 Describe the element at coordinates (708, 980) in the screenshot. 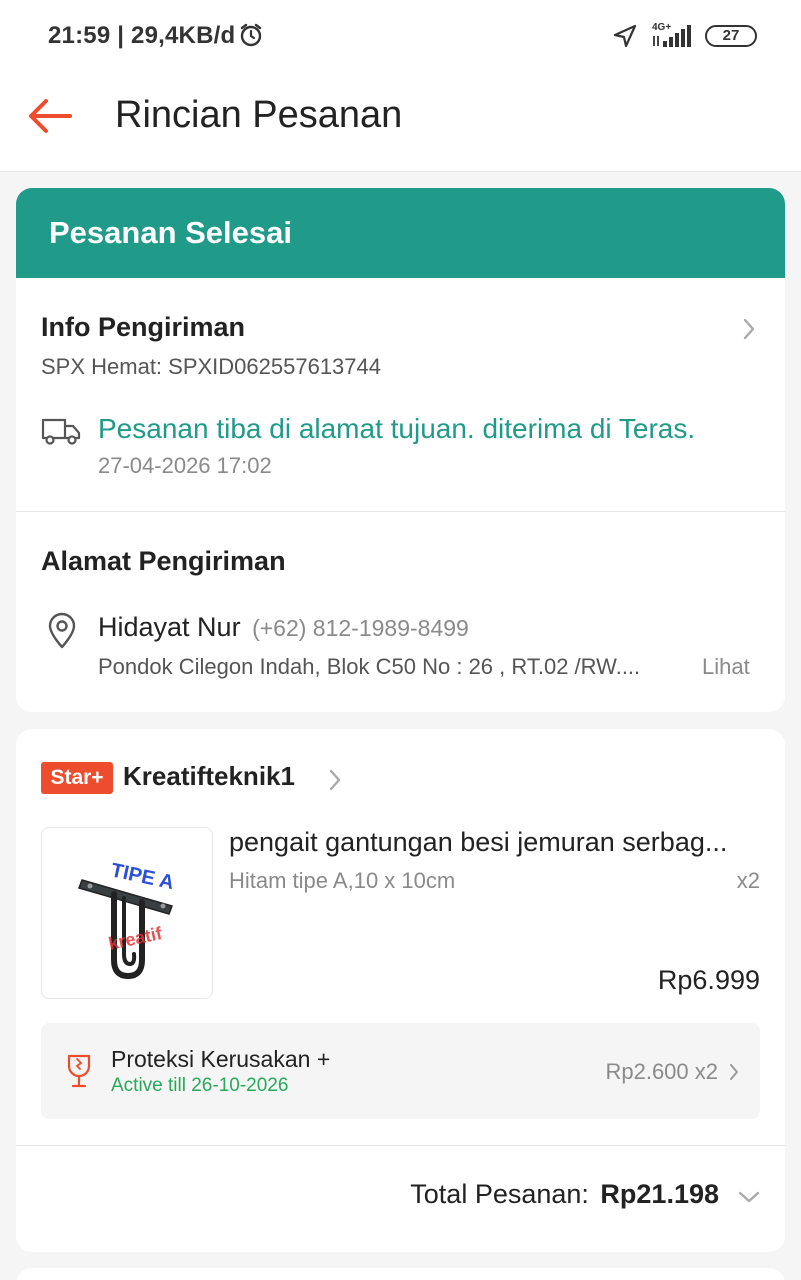

I see `product-price: Rp6.999` at that location.